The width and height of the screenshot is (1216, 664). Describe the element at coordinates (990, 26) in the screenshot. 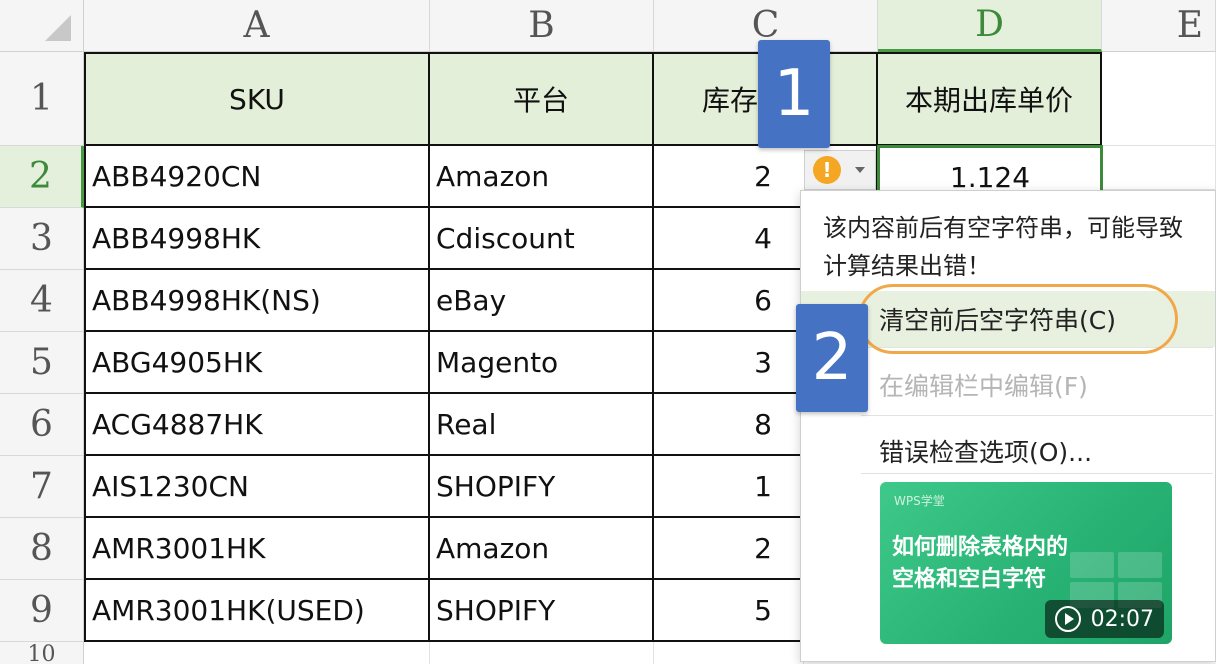

I see `column-header-d: D` at that location.